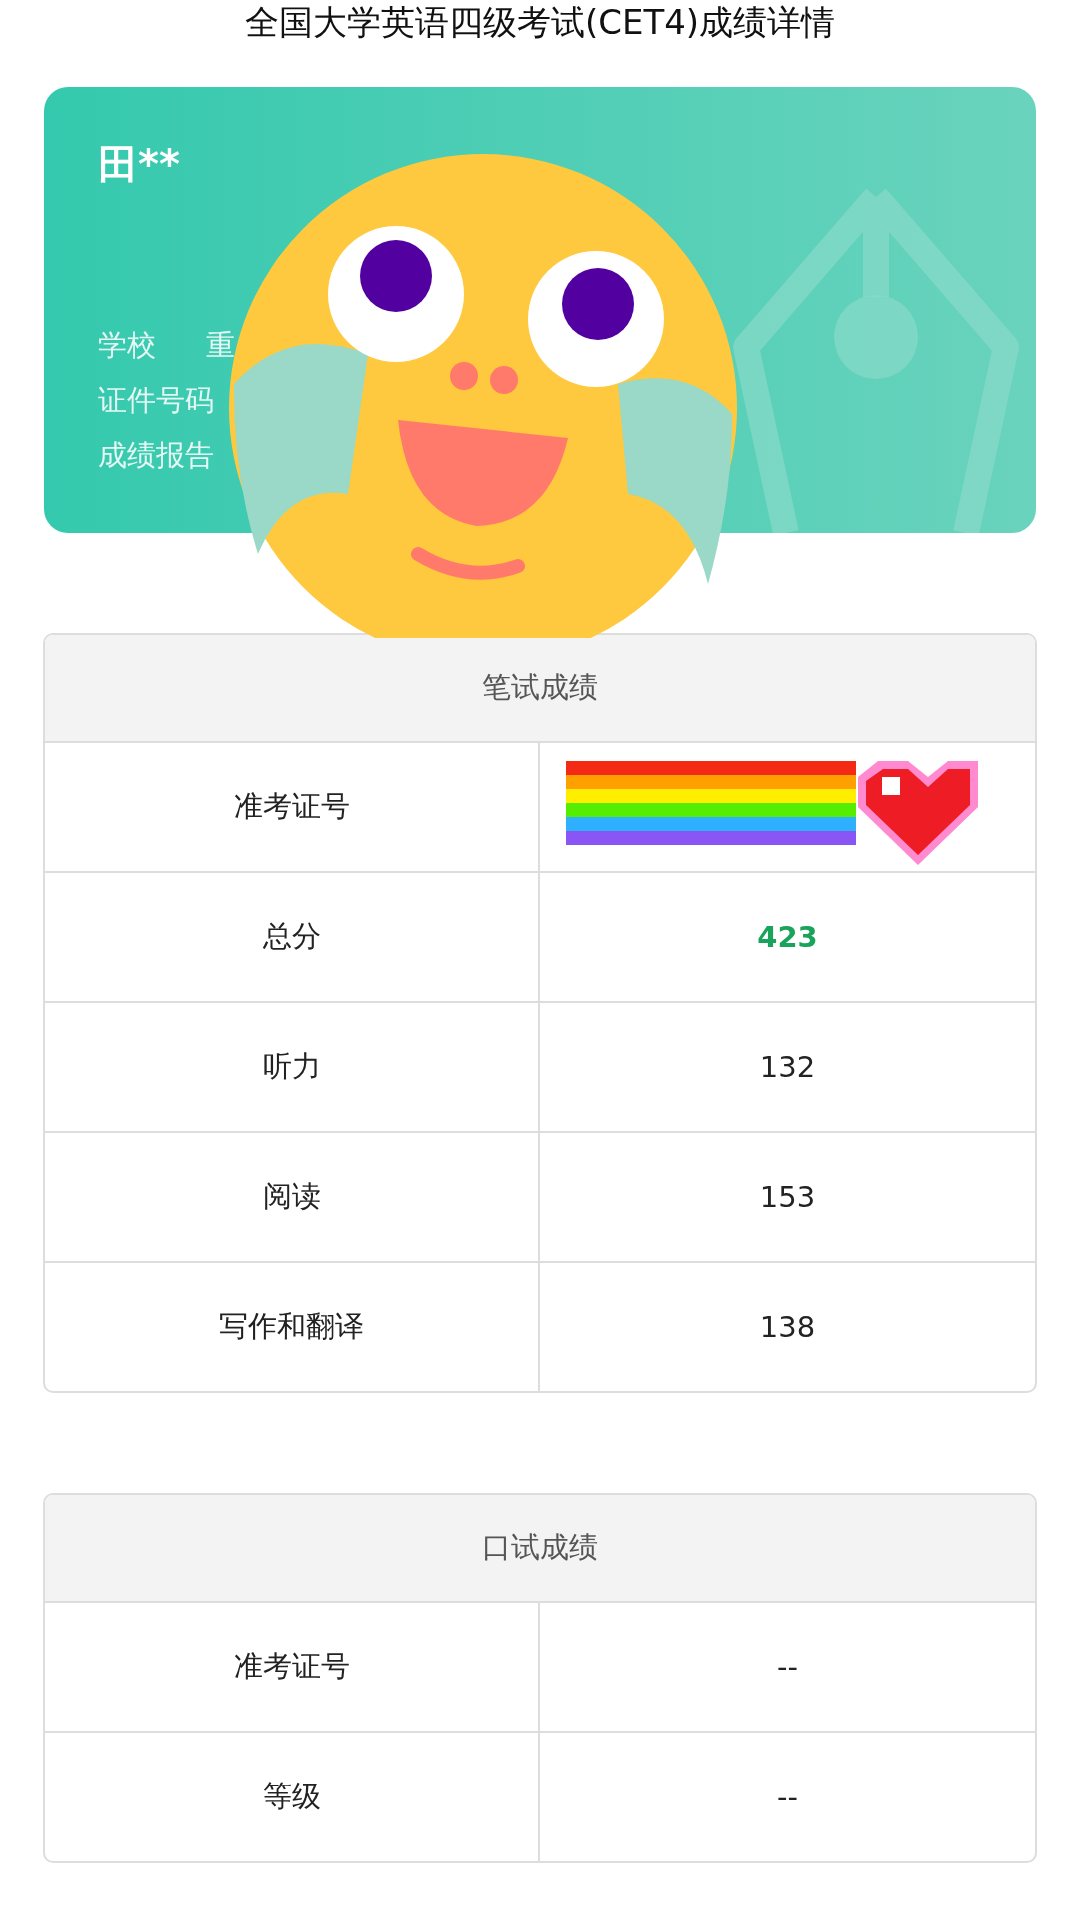 The width and height of the screenshot is (1080, 1920). Describe the element at coordinates (291, 1326) in the screenshot. I see `row-label: 写作和翻译` at that location.